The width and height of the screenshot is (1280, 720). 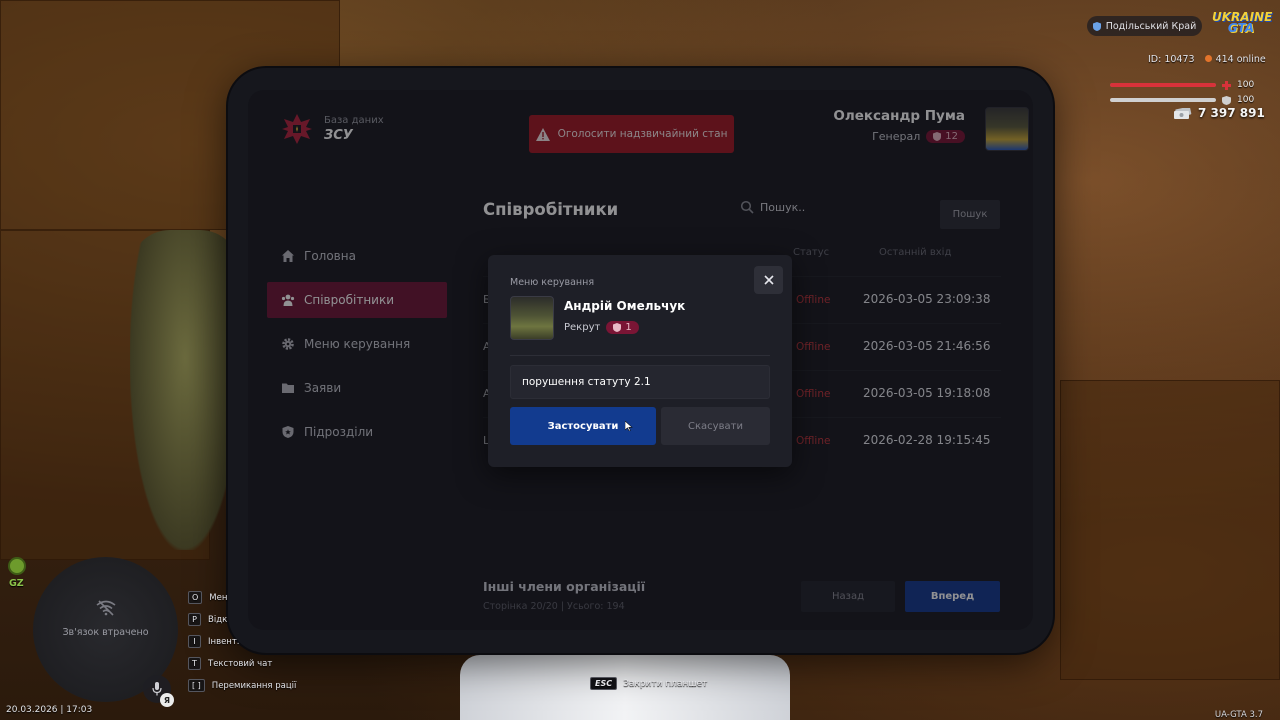 I want to click on hotkey-label: Інвент., so click(x=224, y=641).